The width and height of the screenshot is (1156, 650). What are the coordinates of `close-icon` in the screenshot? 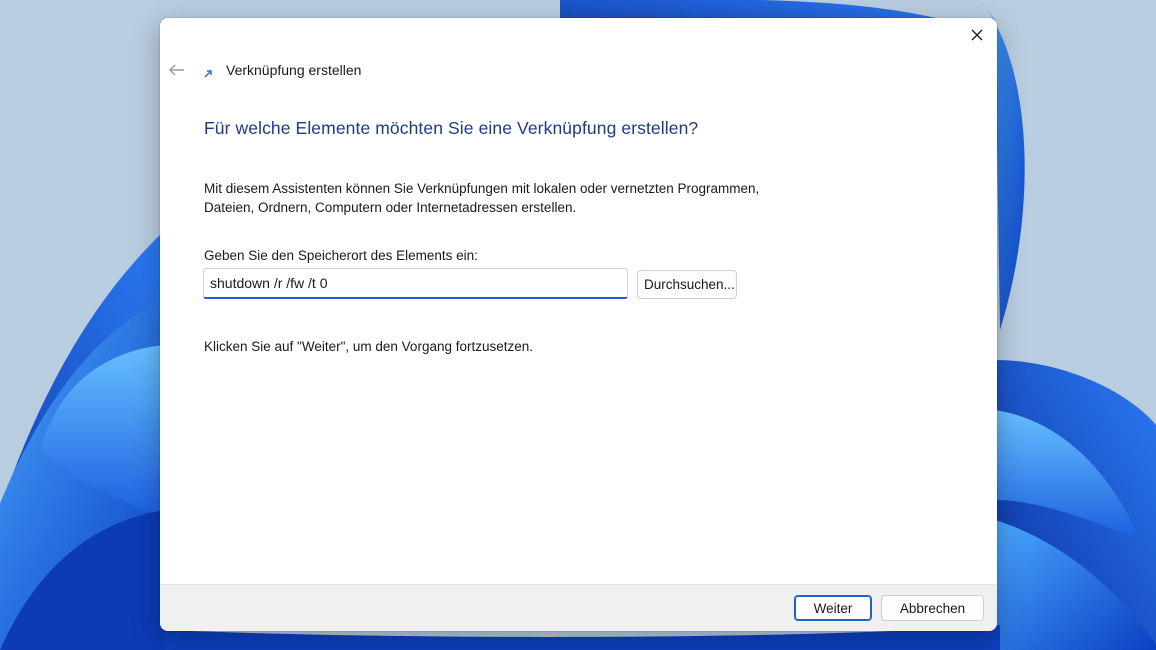 It's located at (977, 35).